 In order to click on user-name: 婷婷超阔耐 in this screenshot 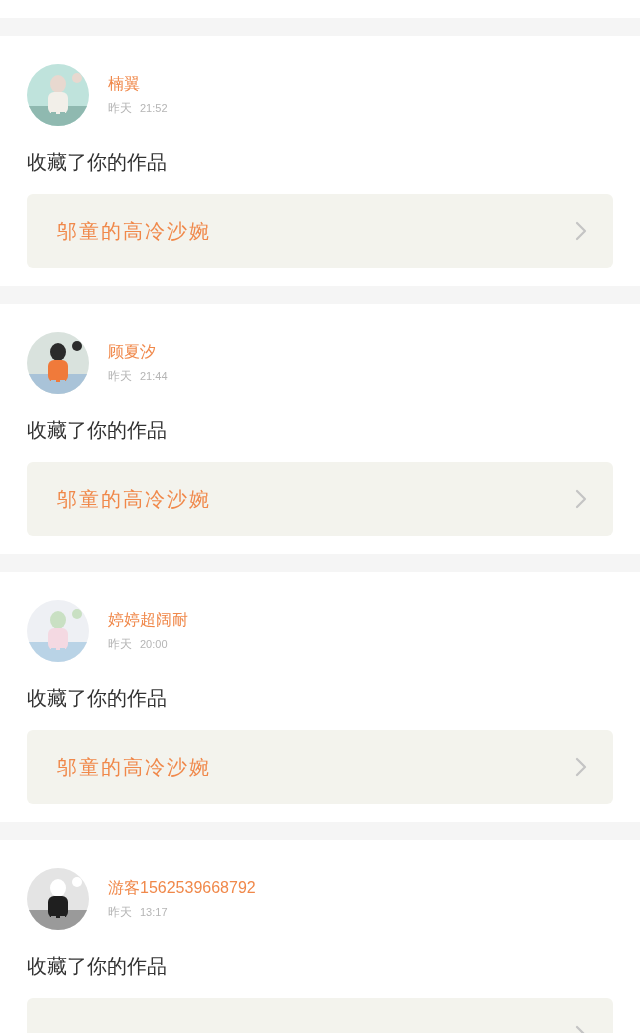, I will do `click(148, 620)`.